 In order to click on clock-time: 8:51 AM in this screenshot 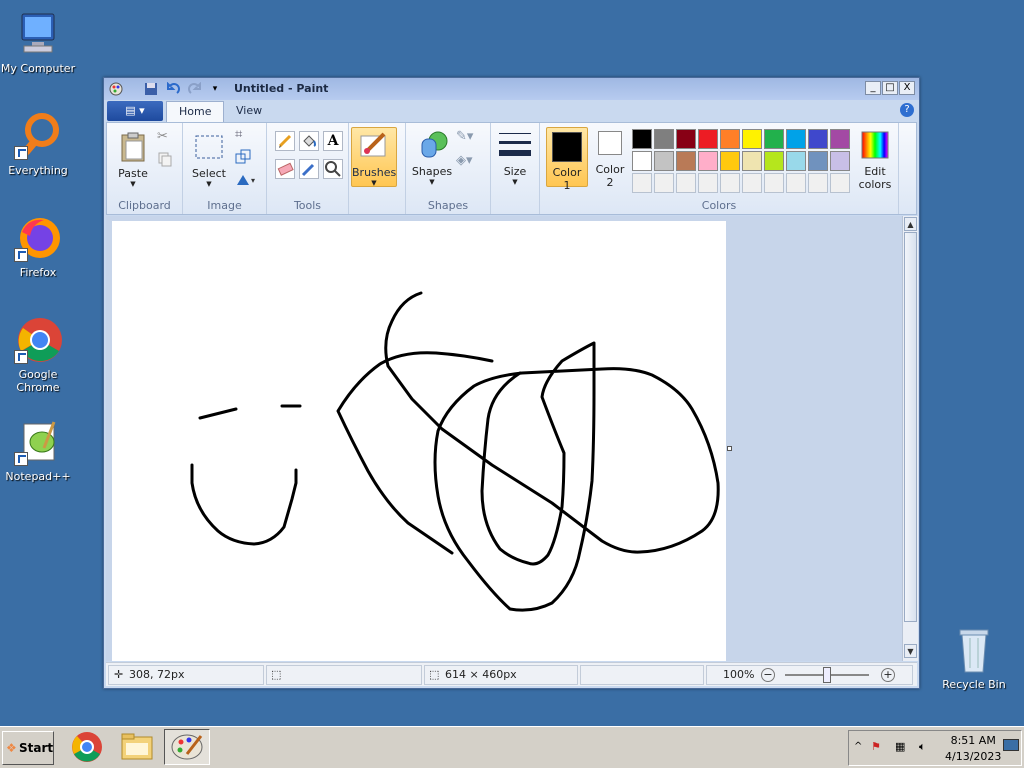, I will do `click(973, 740)`.